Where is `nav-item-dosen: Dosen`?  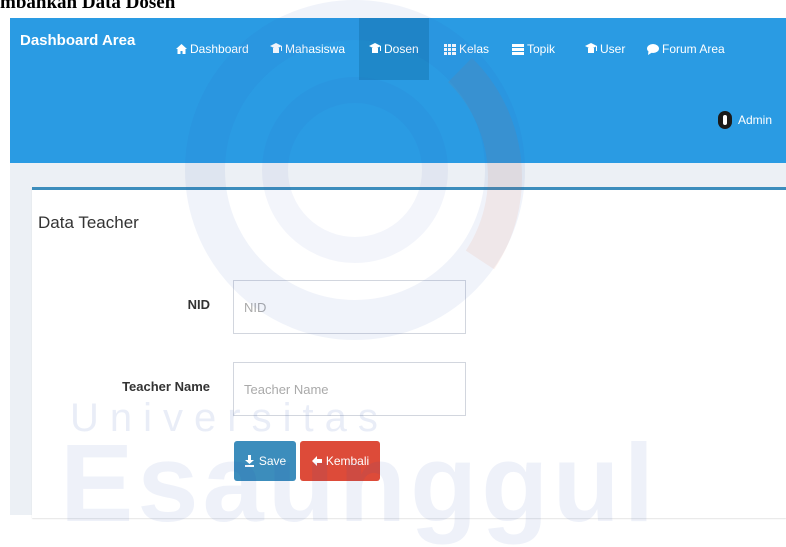
nav-item-dosen: Dosen is located at coordinates (394, 49).